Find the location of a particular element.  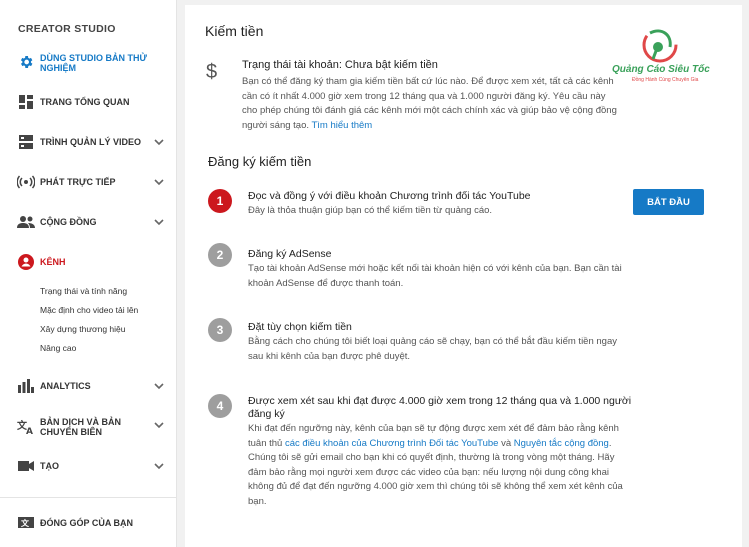

contribute-icon: 文 is located at coordinates (26, 523).